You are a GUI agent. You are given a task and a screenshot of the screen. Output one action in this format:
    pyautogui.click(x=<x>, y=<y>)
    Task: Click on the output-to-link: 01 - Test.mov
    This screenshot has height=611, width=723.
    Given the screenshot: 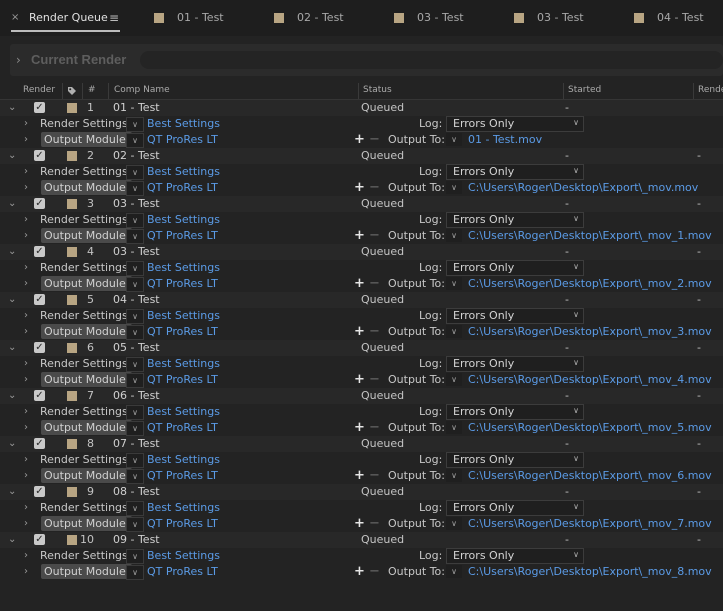 What is the action you would take?
    pyautogui.click(x=505, y=139)
    